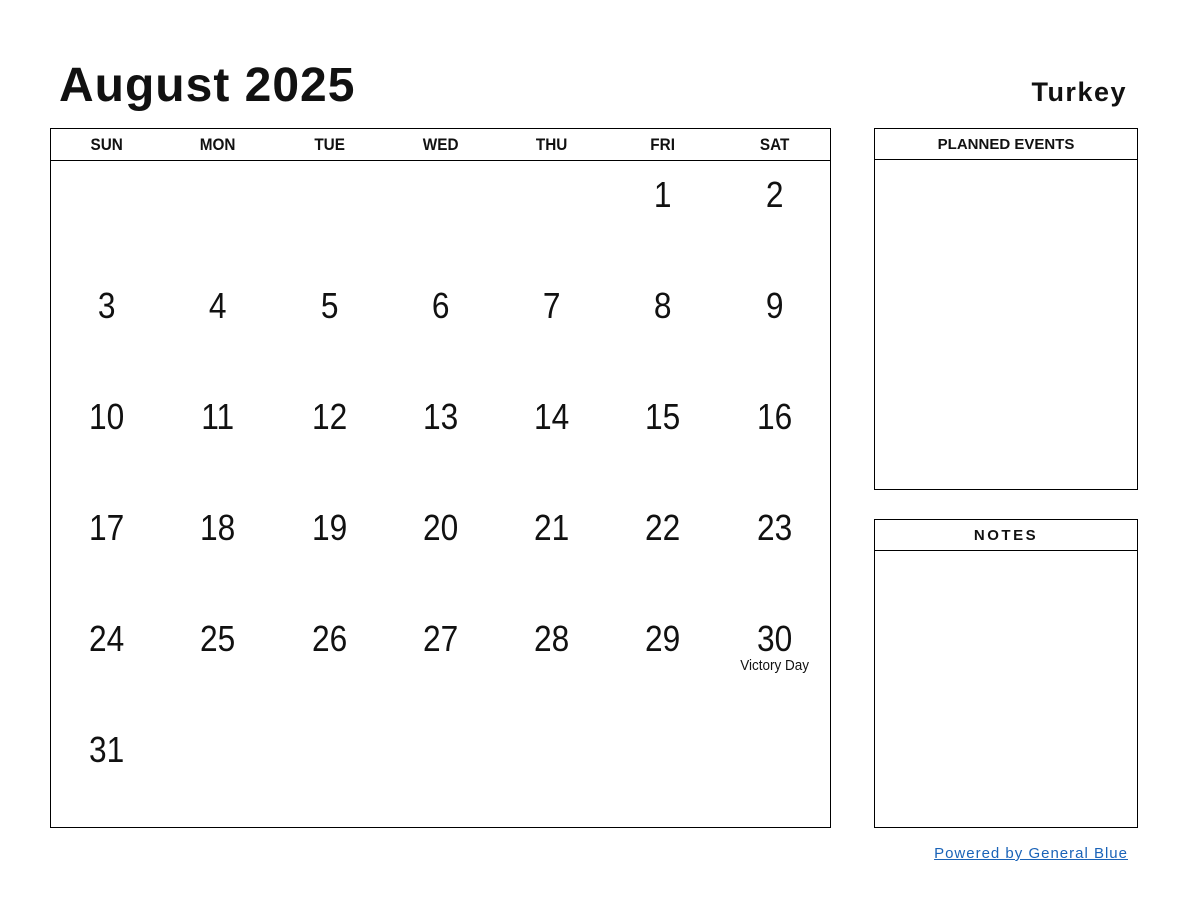 The height and width of the screenshot is (918, 1188). Describe the element at coordinates (217, 327) in the screenshot. I see `day-cell: 4` at that location.